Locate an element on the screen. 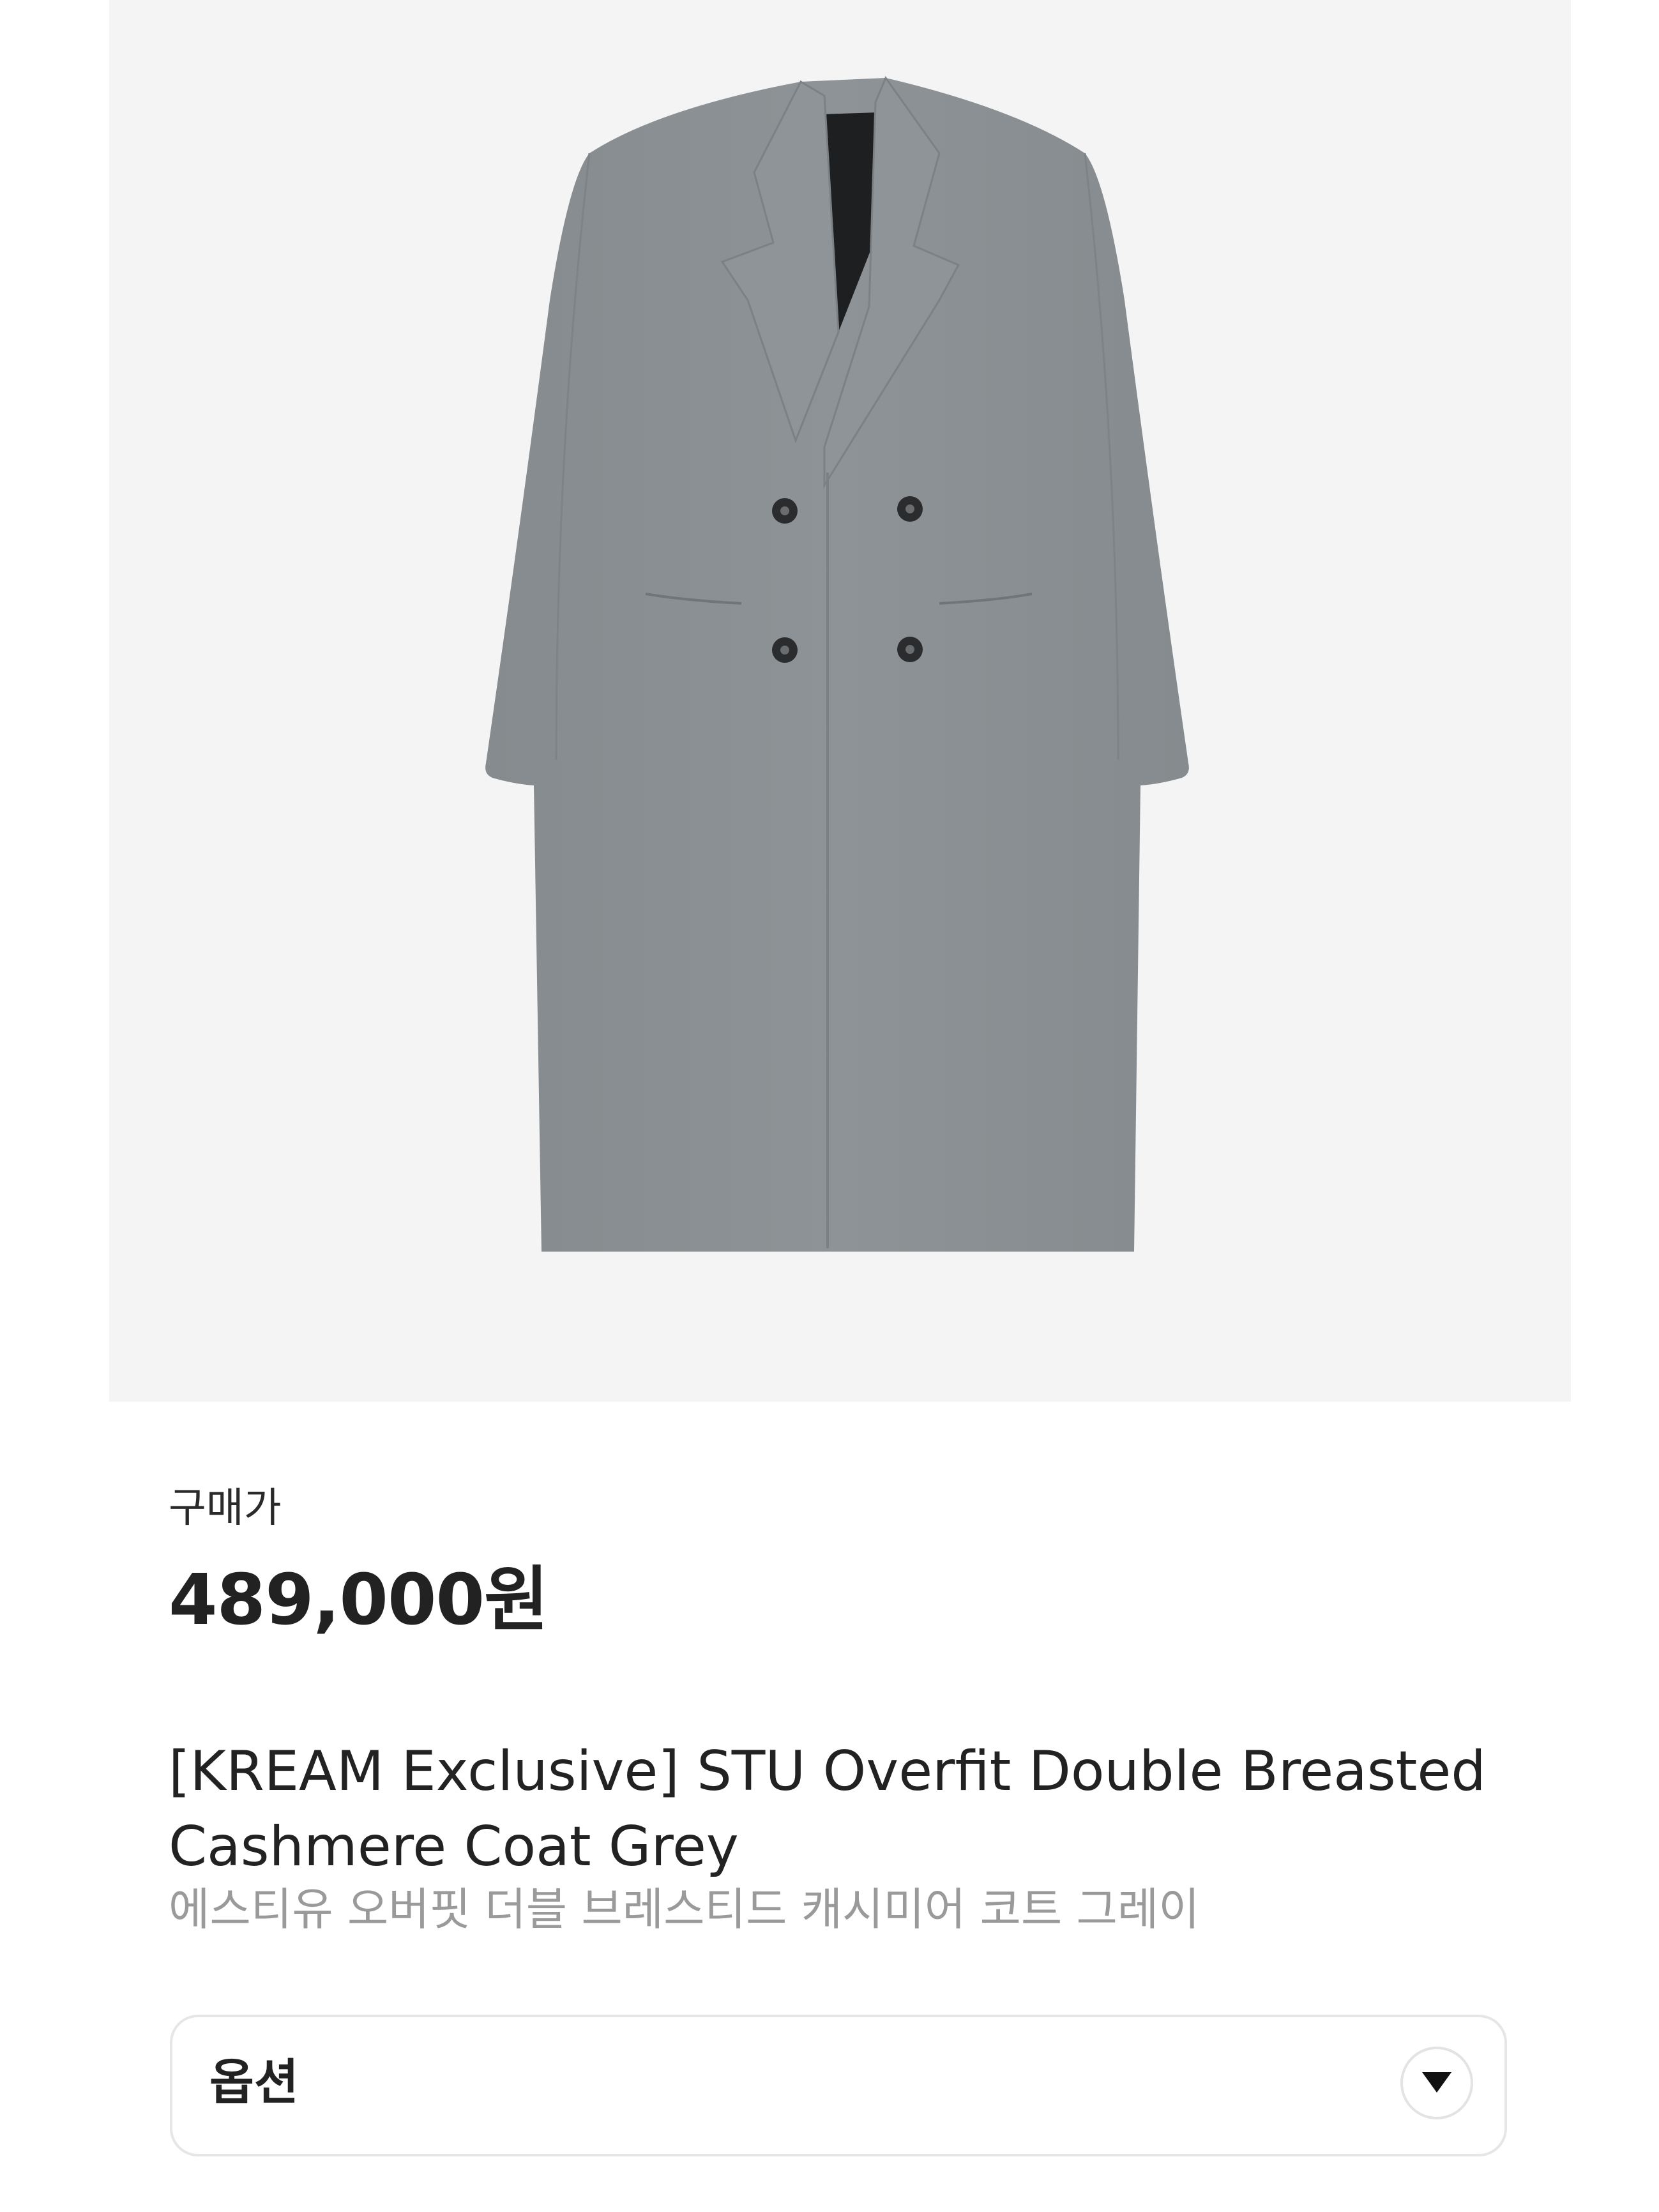 This screenshot has width=1659, height=2212. option-label: 옵션 is located at coordinates (254, 2082).